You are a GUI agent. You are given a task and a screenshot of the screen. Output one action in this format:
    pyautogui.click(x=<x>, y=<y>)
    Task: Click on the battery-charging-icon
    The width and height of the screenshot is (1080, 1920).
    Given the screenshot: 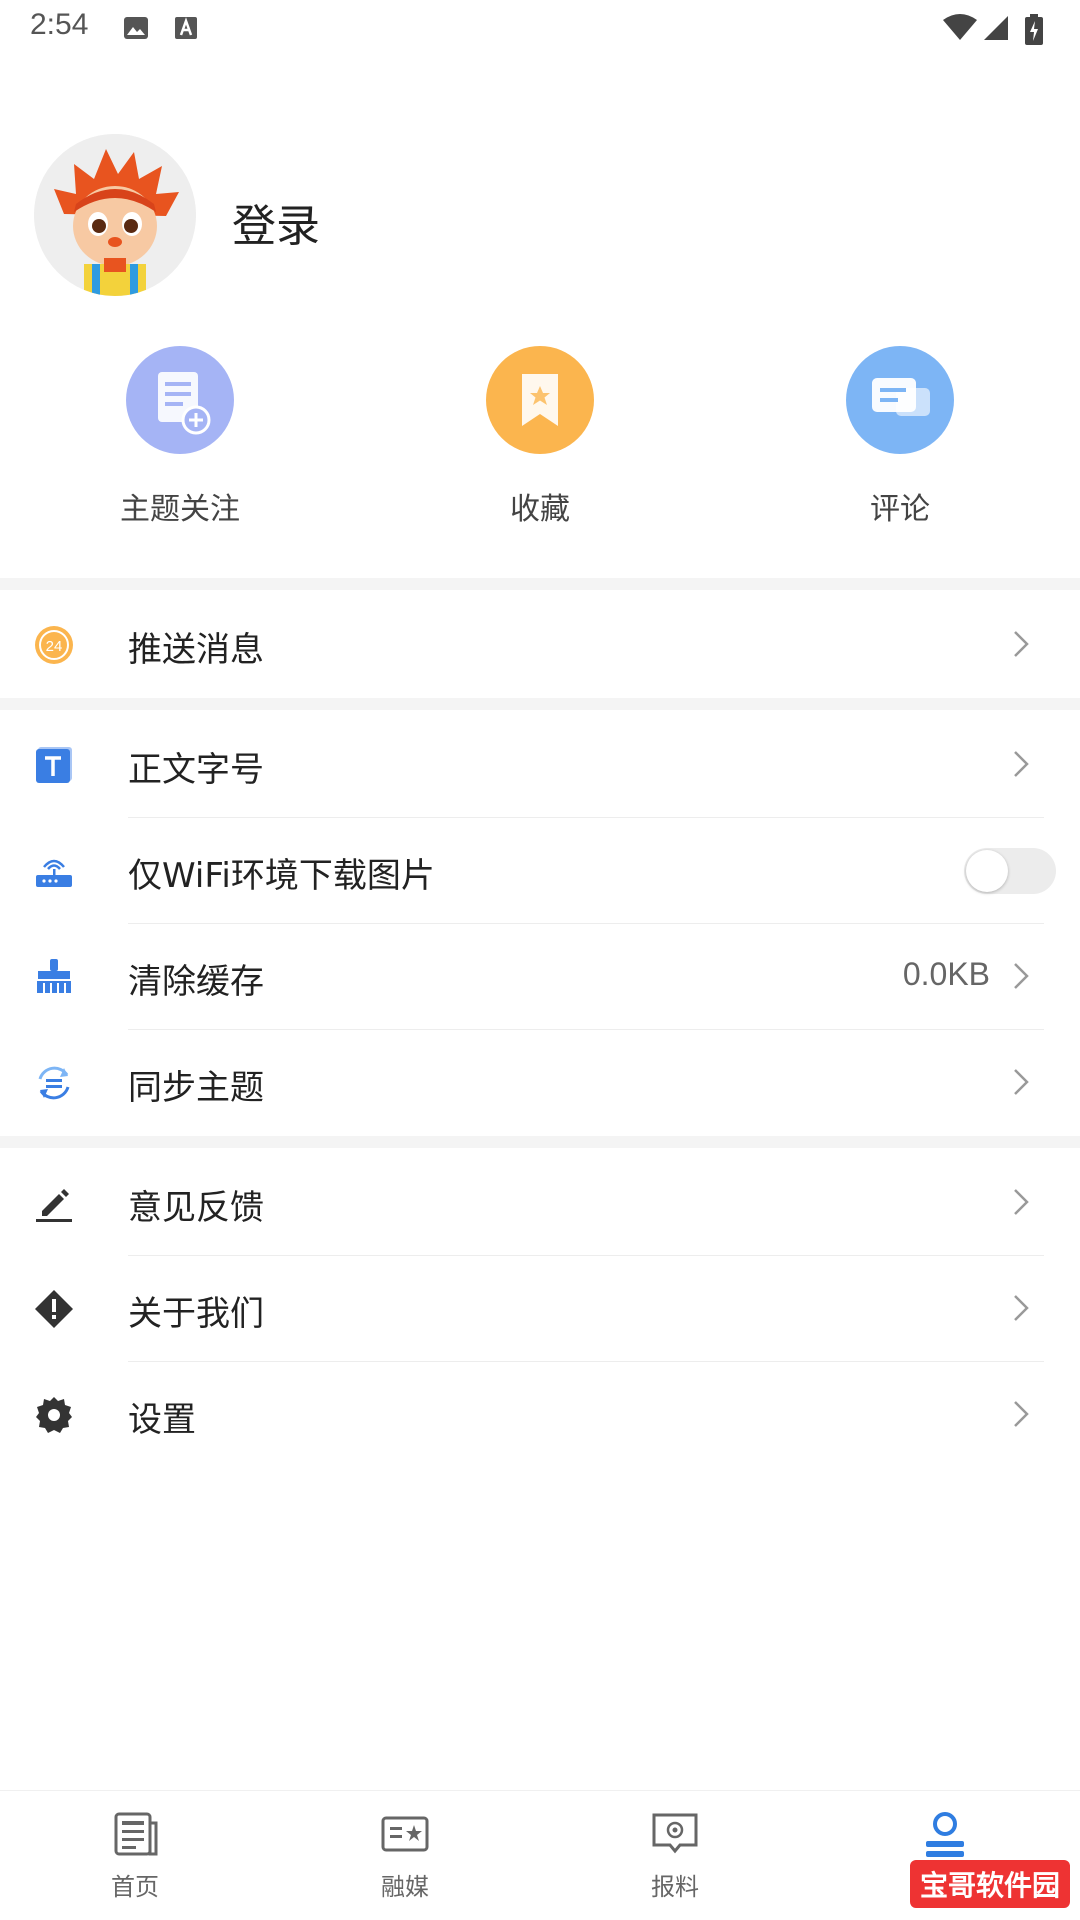 What is the action you would take?
    pyautogui.click(x=1034, y=32)
    